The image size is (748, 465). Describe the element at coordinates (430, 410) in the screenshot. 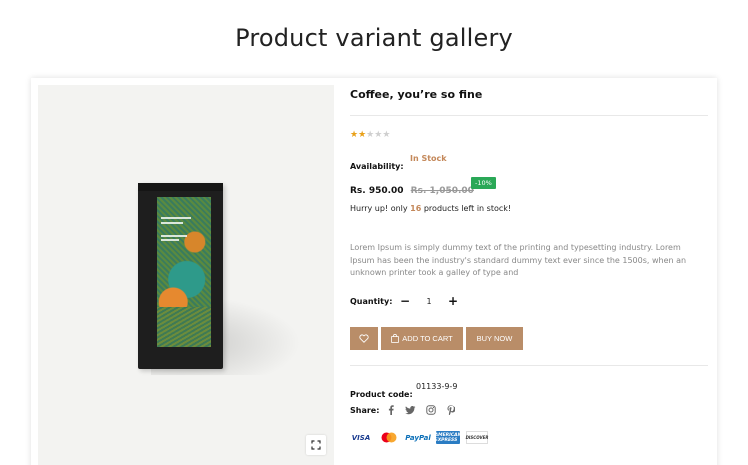

I see `instagram-icon` at that location.